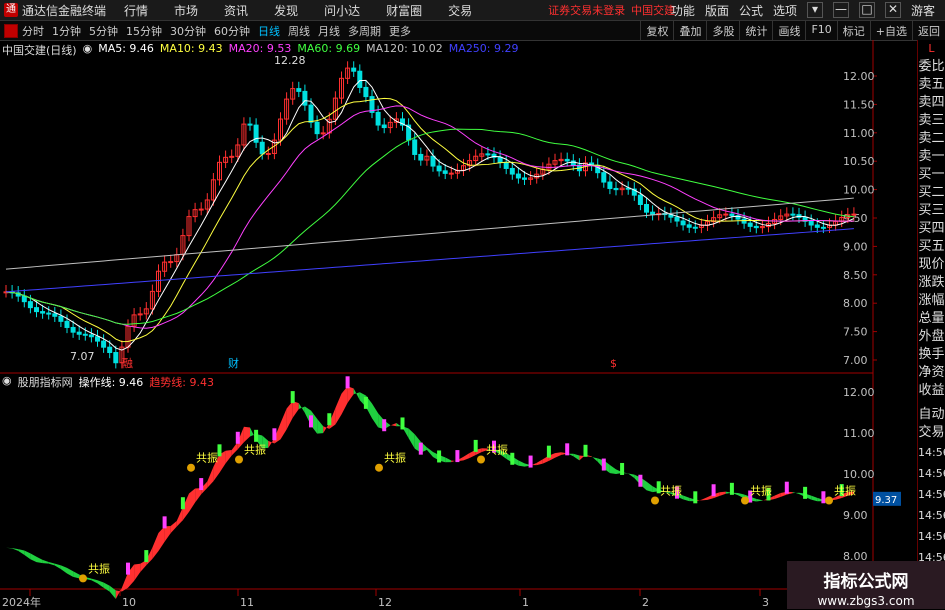 The width and height of the screenshot is (945, 610). I want to click on dropdown-icon: ▾, so click(814, 10).